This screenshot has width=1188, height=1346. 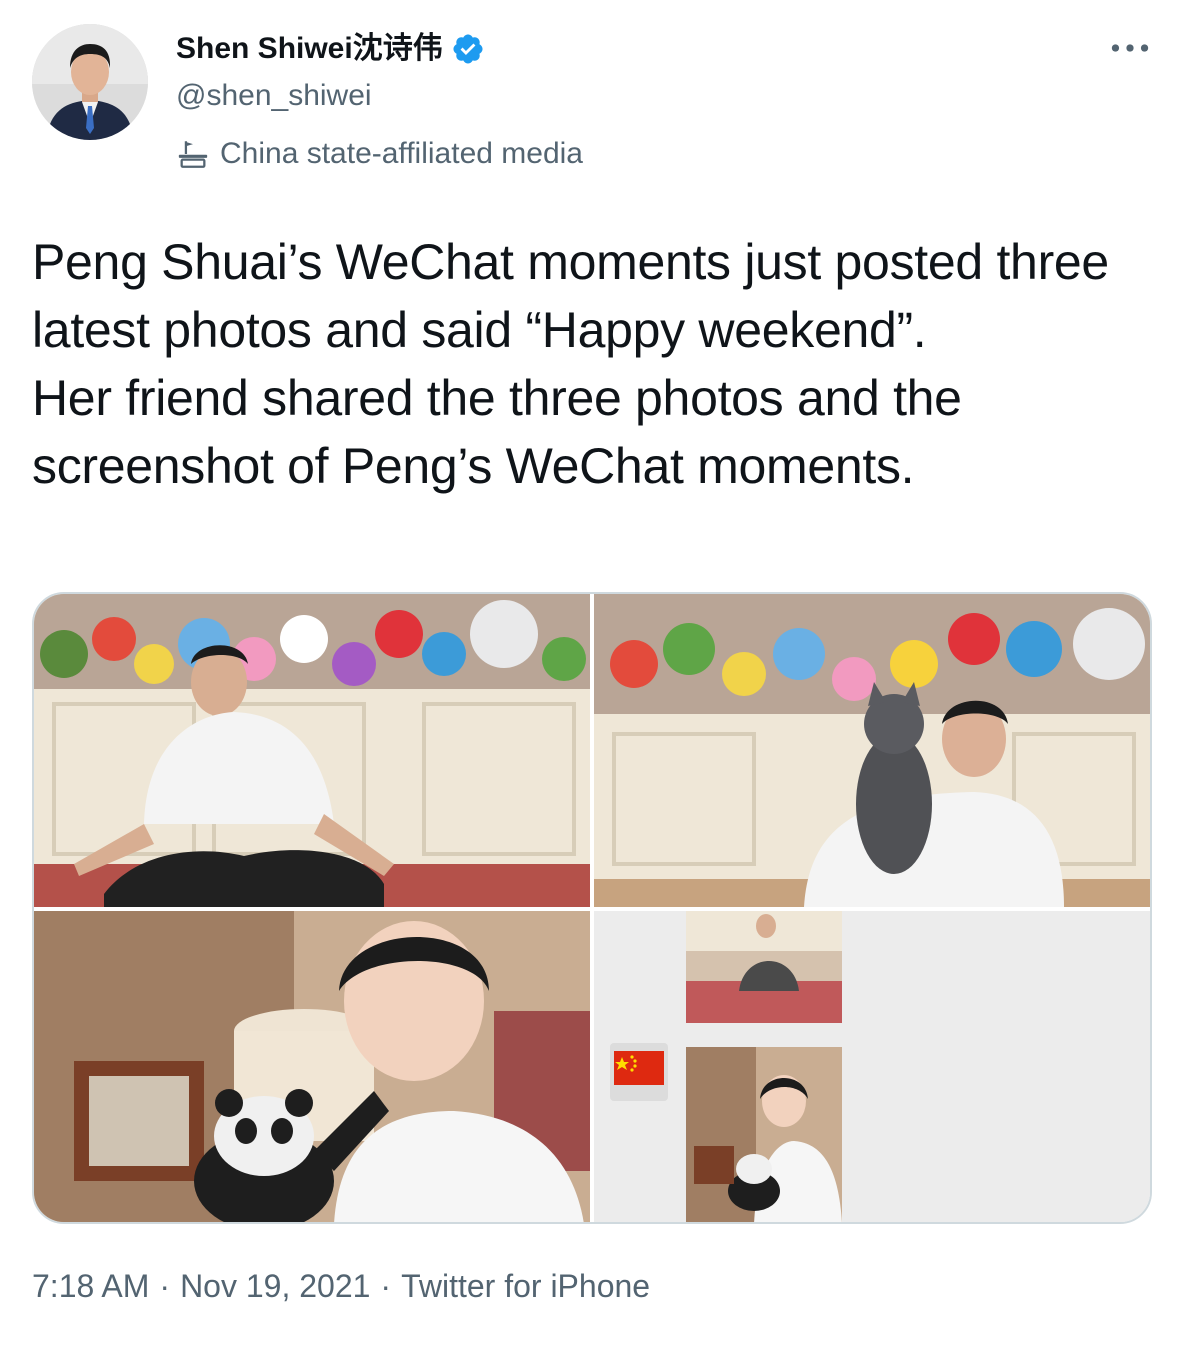 I want to click on avatar, so click(x=90, y=82).